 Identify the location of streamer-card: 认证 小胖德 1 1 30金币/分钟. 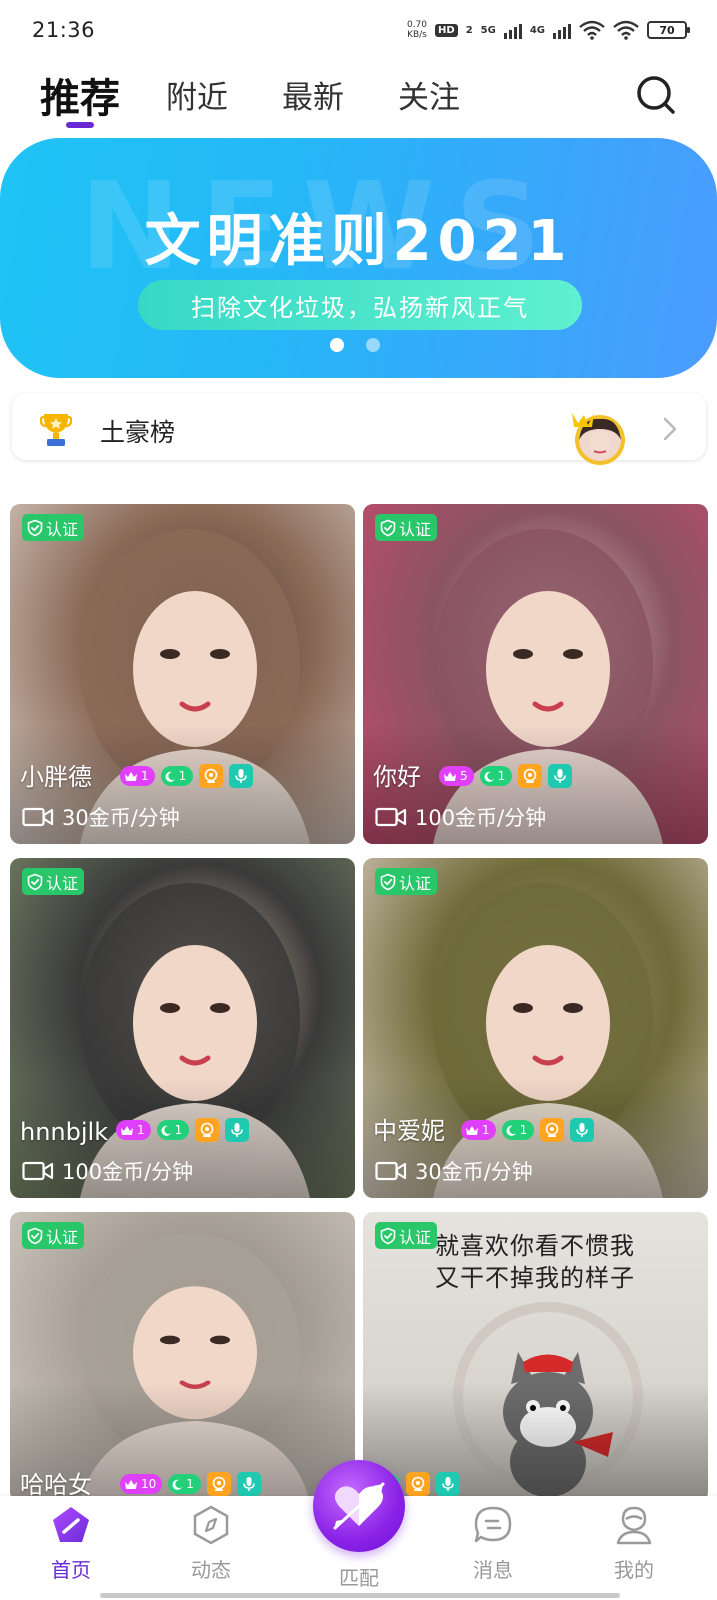
(182, 674).